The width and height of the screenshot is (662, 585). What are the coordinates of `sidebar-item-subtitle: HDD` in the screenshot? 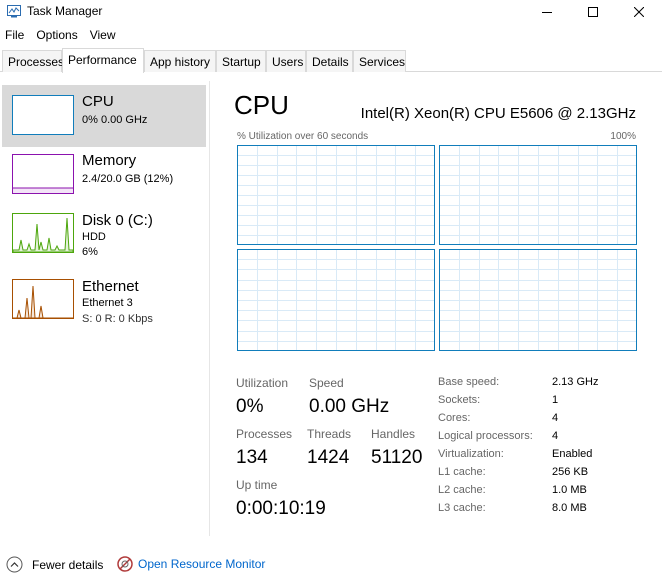 It's located at (94, 237).